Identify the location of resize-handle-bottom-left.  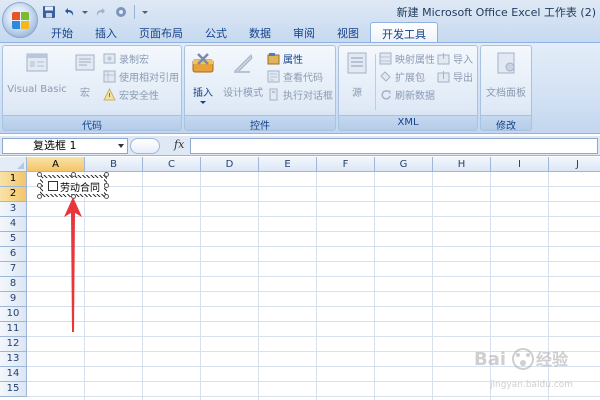
(39, 196).